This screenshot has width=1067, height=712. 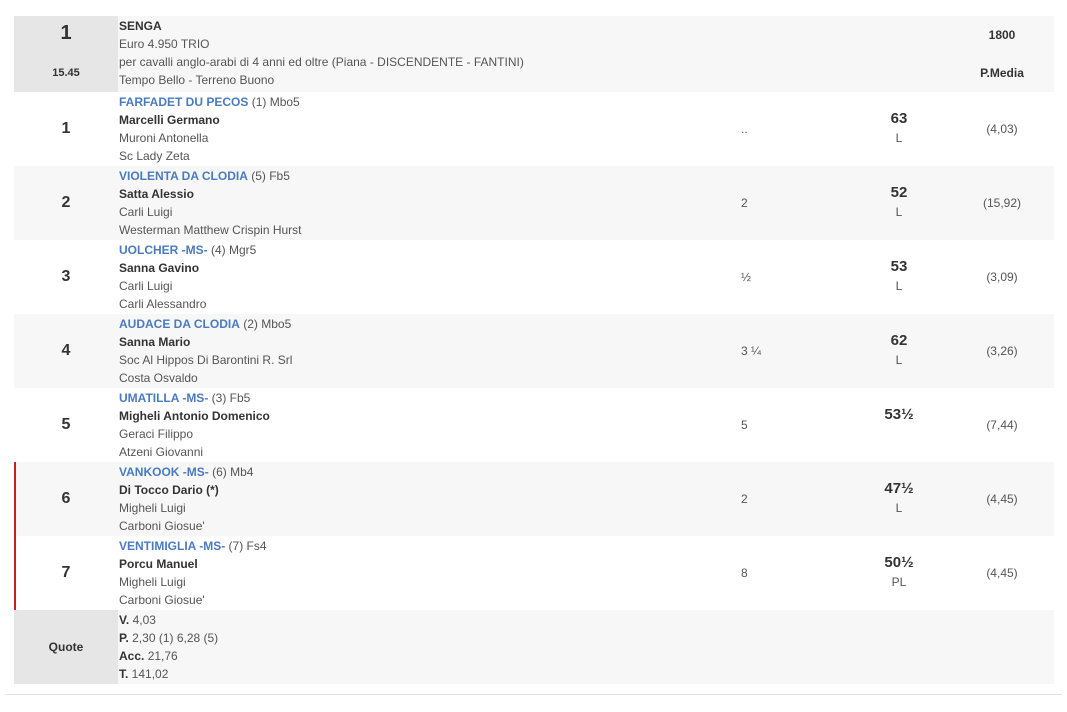 I want to click on trainer-name: Muroni Antonella, so click(x=164, y=138).